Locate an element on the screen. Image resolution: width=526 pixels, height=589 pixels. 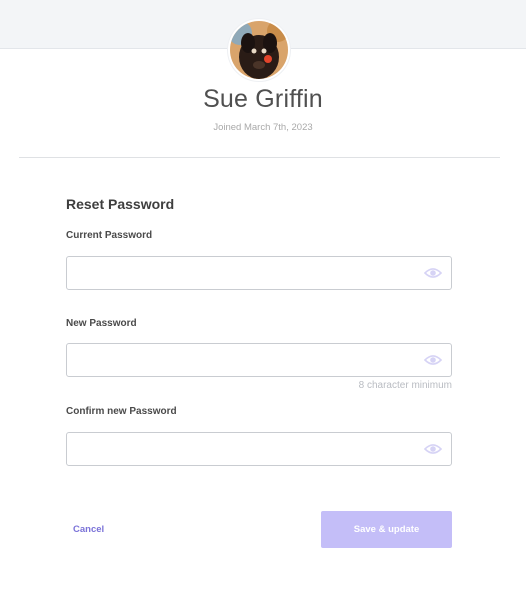
new-password-field is located at coordinates (259, 360).